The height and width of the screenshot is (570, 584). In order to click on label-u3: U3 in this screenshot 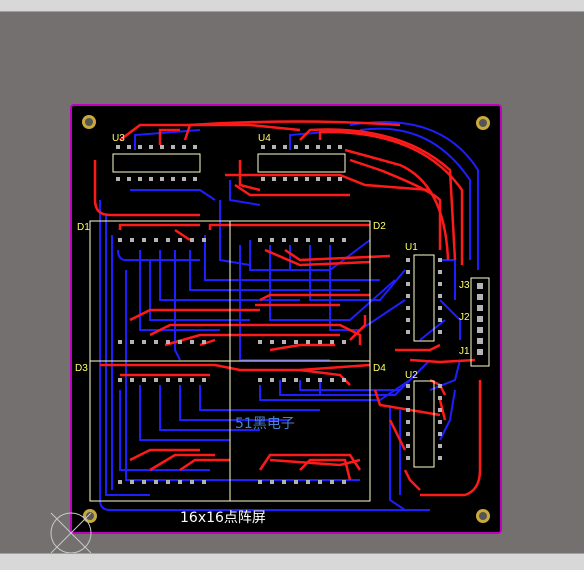, I will do `click(118, 138)`.